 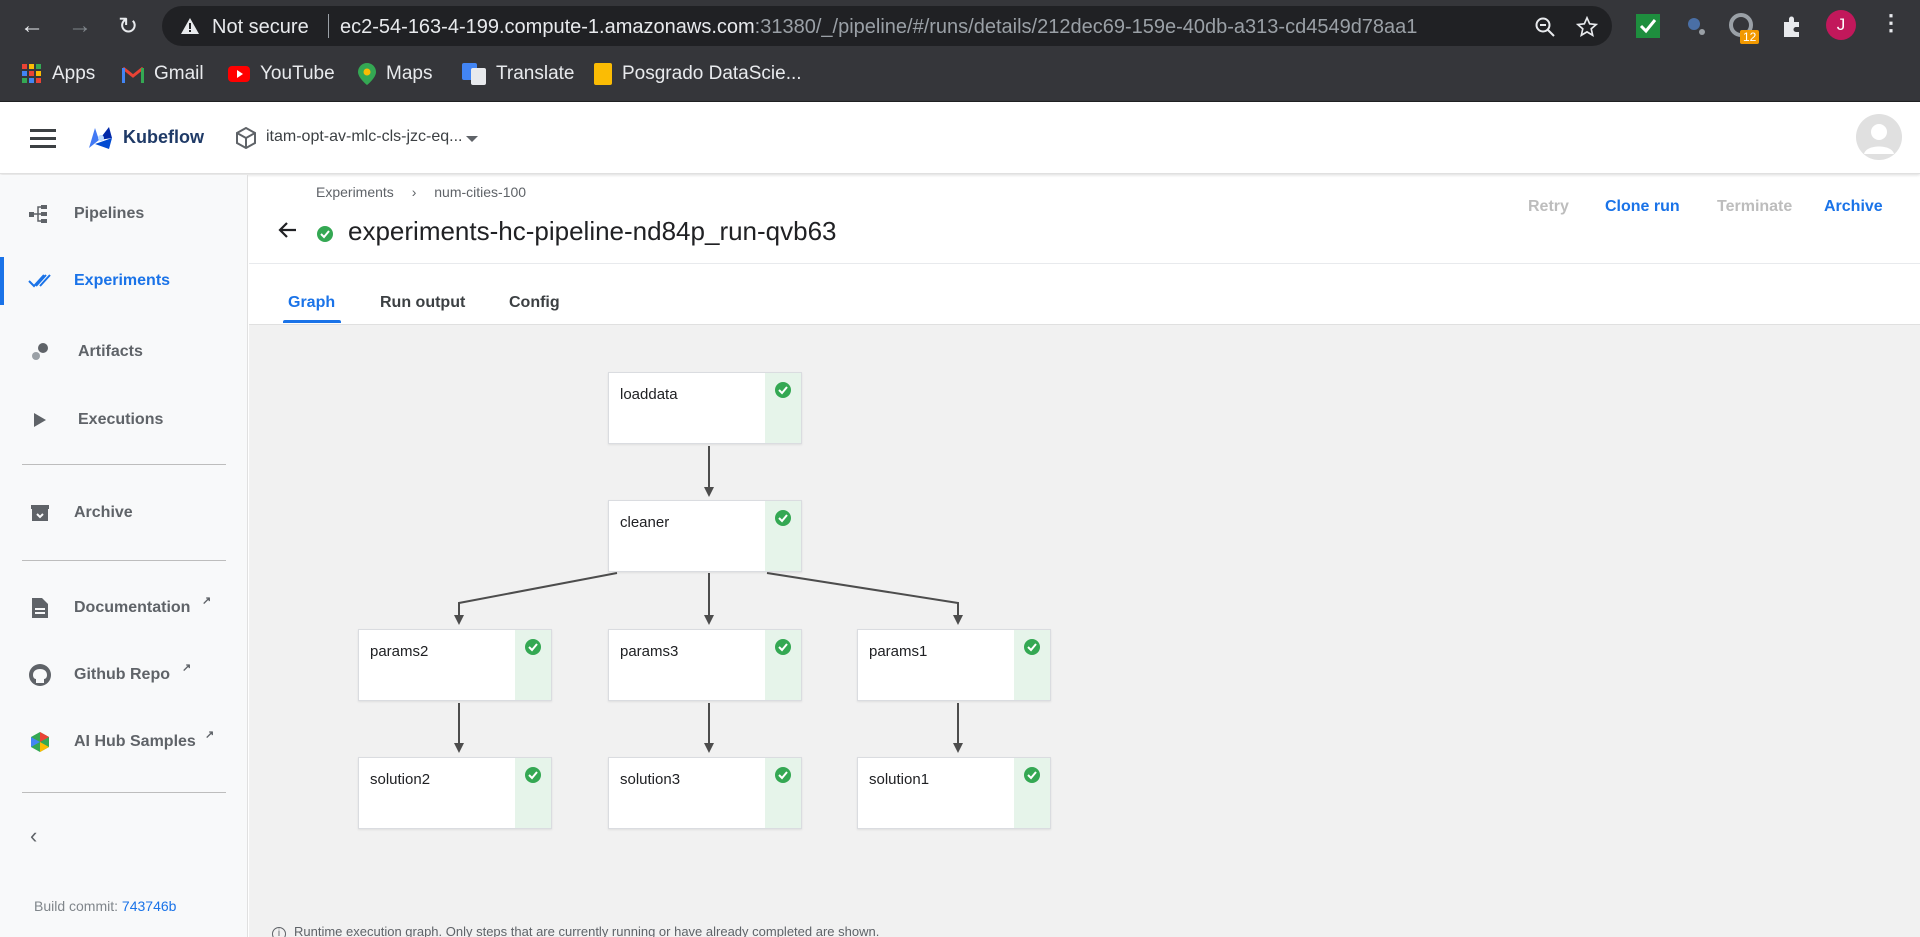 What do you see at coordinates (124, 608) in the screenshot?
I see `sidebar-item-documentation: Documentation ↗` at bounding box center [124, 608].